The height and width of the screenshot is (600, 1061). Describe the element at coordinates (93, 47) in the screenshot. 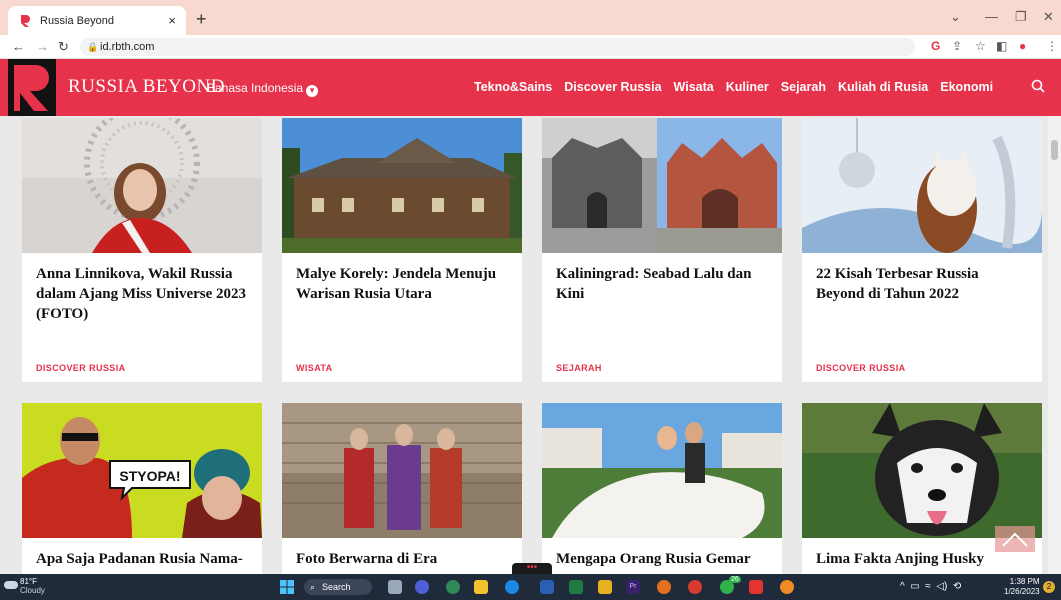

I see `lock-icon: 🔒` at that location.